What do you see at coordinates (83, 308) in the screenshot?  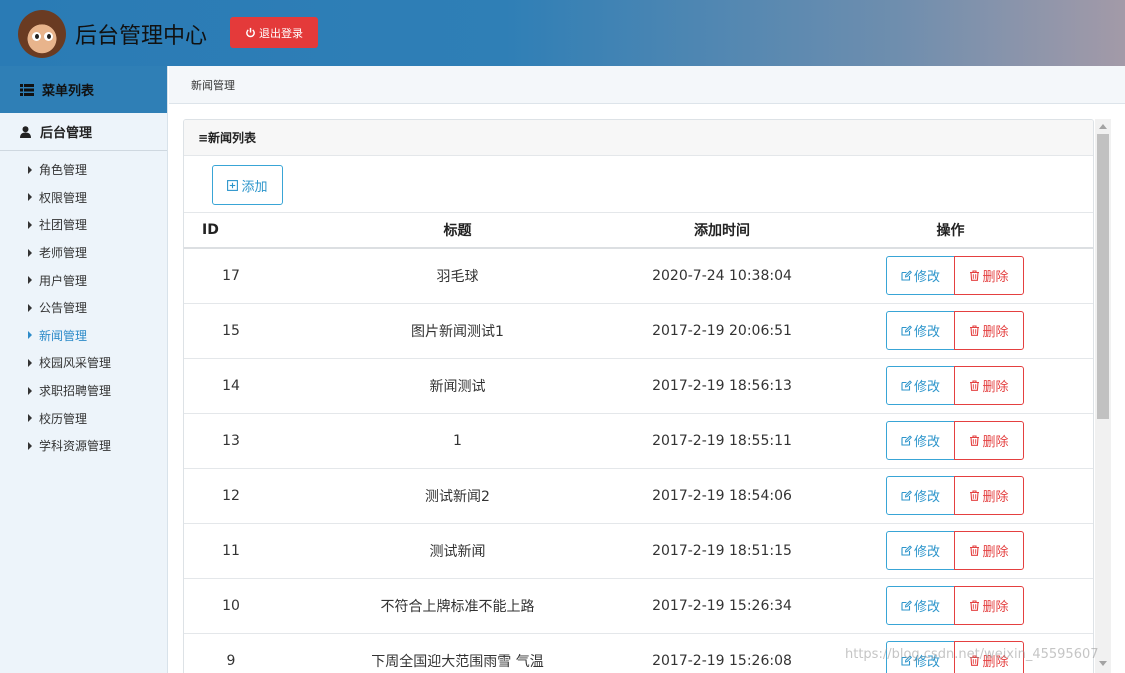 I see `sidebar-item-announcements: 公告管理` at bounding box center [83, 308].